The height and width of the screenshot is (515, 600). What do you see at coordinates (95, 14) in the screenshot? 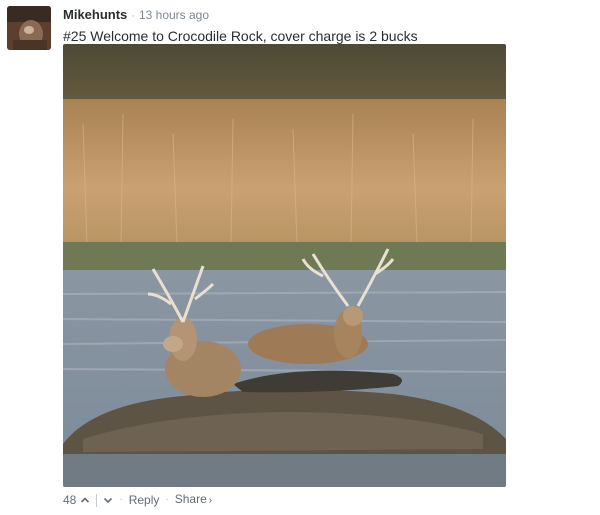
I see `author-name: Mikehunts` at bounding box center [95, 14].